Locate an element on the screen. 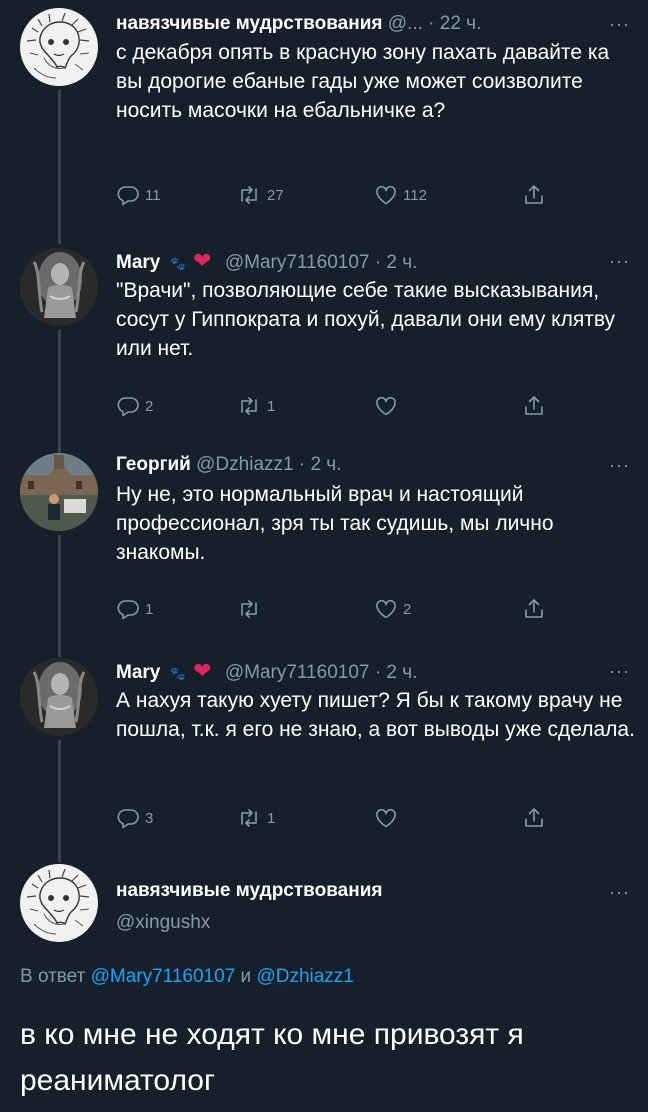 This screenshot has height=1112, width=648. reply-button: 1 is located at coordinates (134, 609).